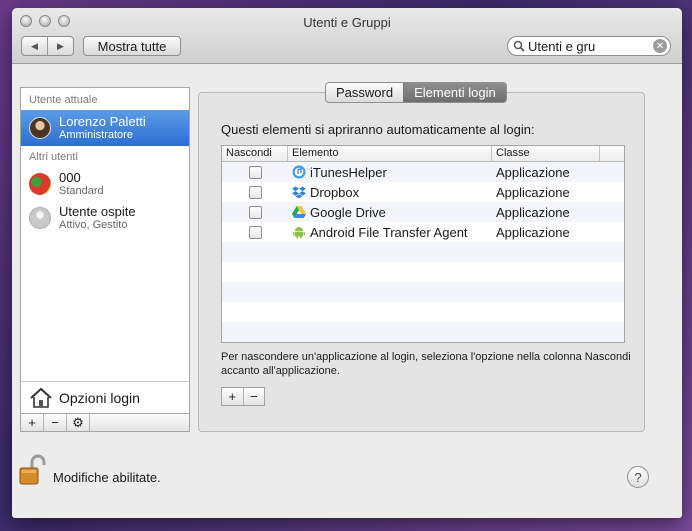  What do you see at coordinates (612, 153) in the screenshot?
I see `column-header-empty` at bounding box center [612, 153].